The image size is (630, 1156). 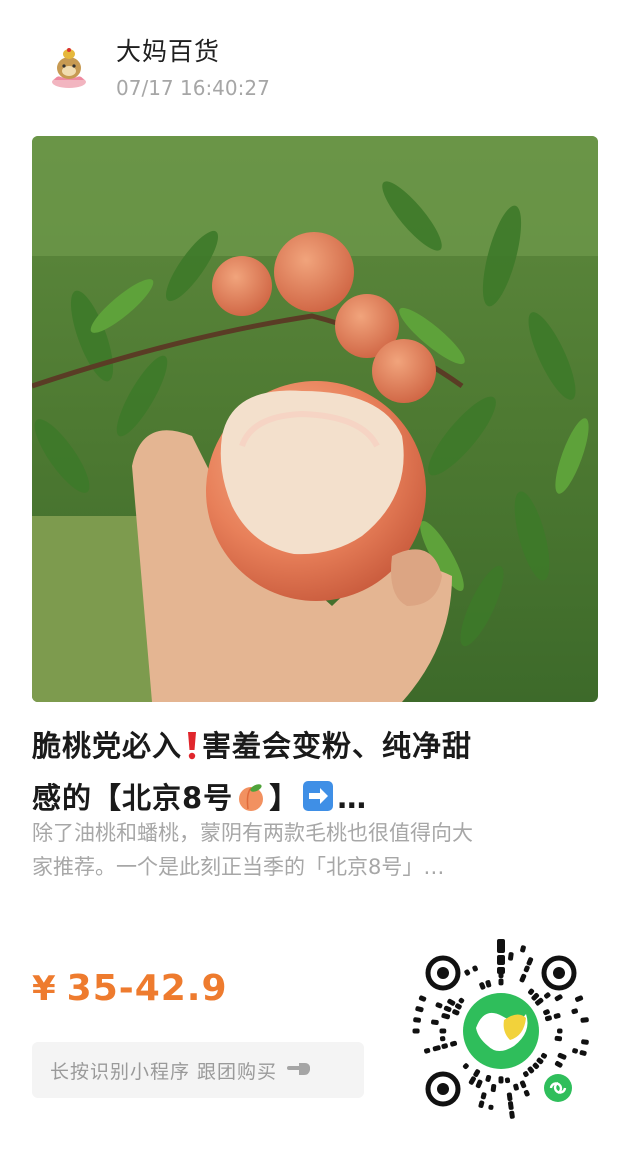 I want to click on title-line-1: 脆桃党必入 害羞会变粉、纯净甜, so click(x=315, y=748).